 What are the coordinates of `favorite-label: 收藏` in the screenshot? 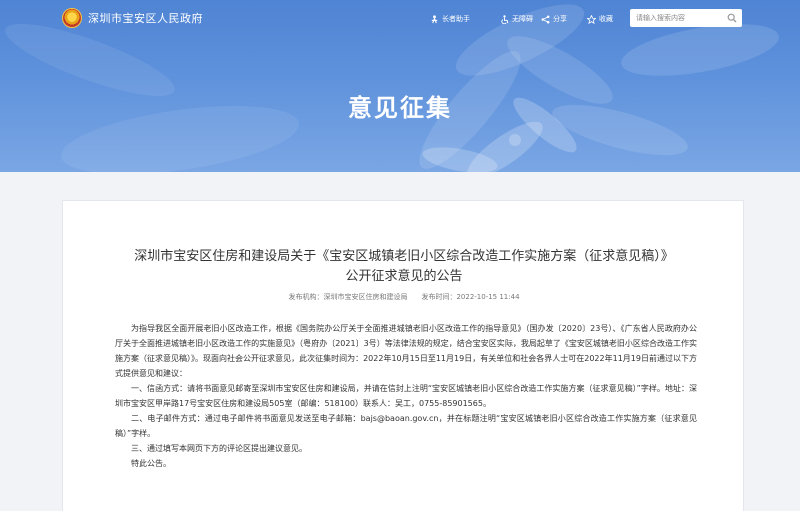 It's located at (606, 19).